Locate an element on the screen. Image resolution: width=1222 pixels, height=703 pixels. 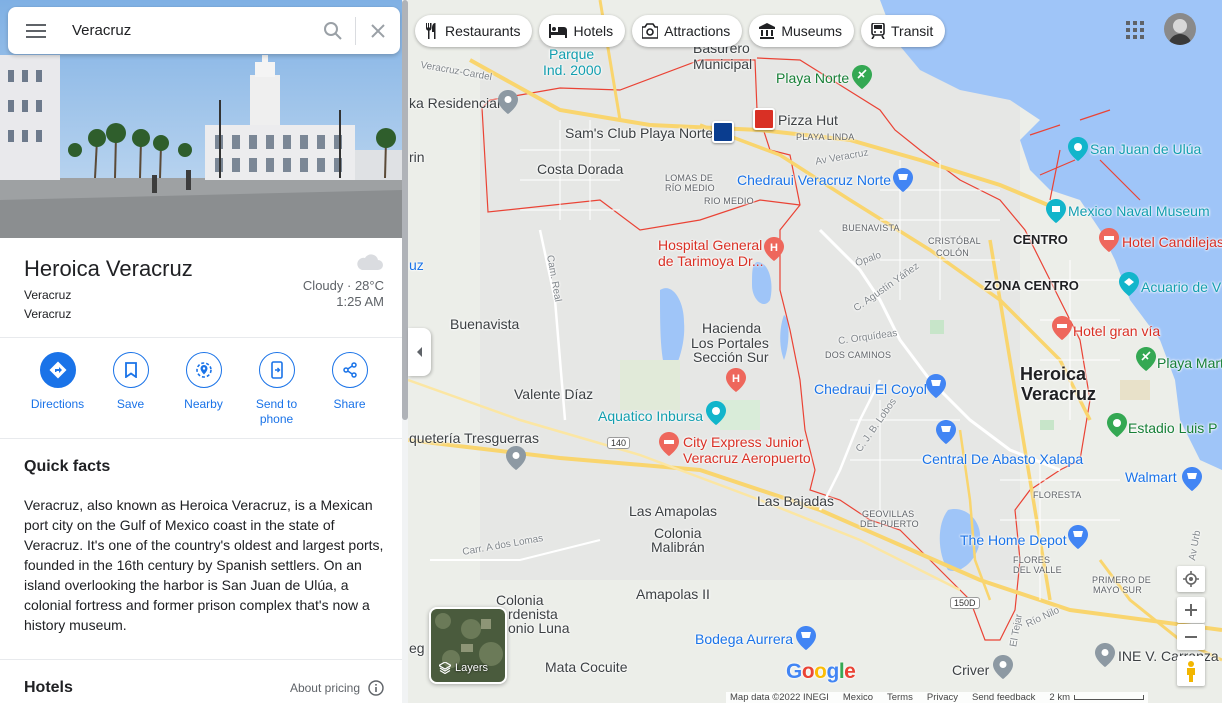
nearby-button: Nearby is located at coordinates (203, 389).